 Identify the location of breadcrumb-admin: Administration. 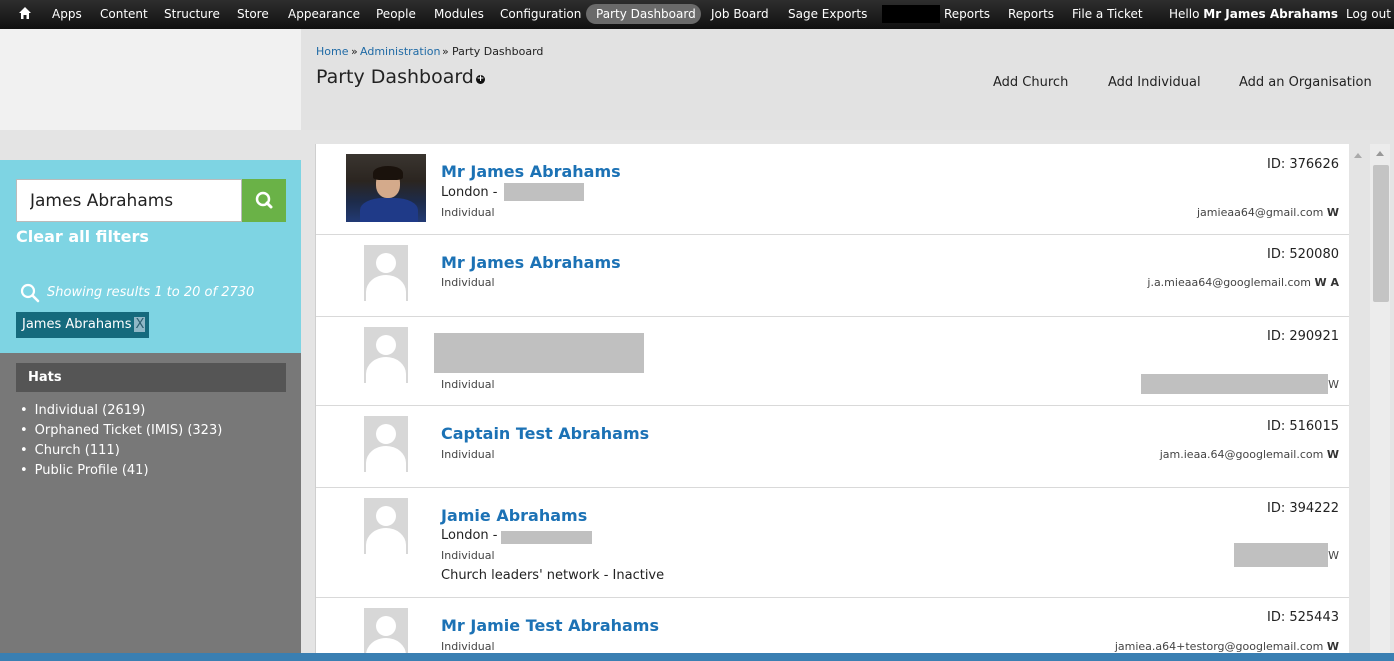
(400, 51).